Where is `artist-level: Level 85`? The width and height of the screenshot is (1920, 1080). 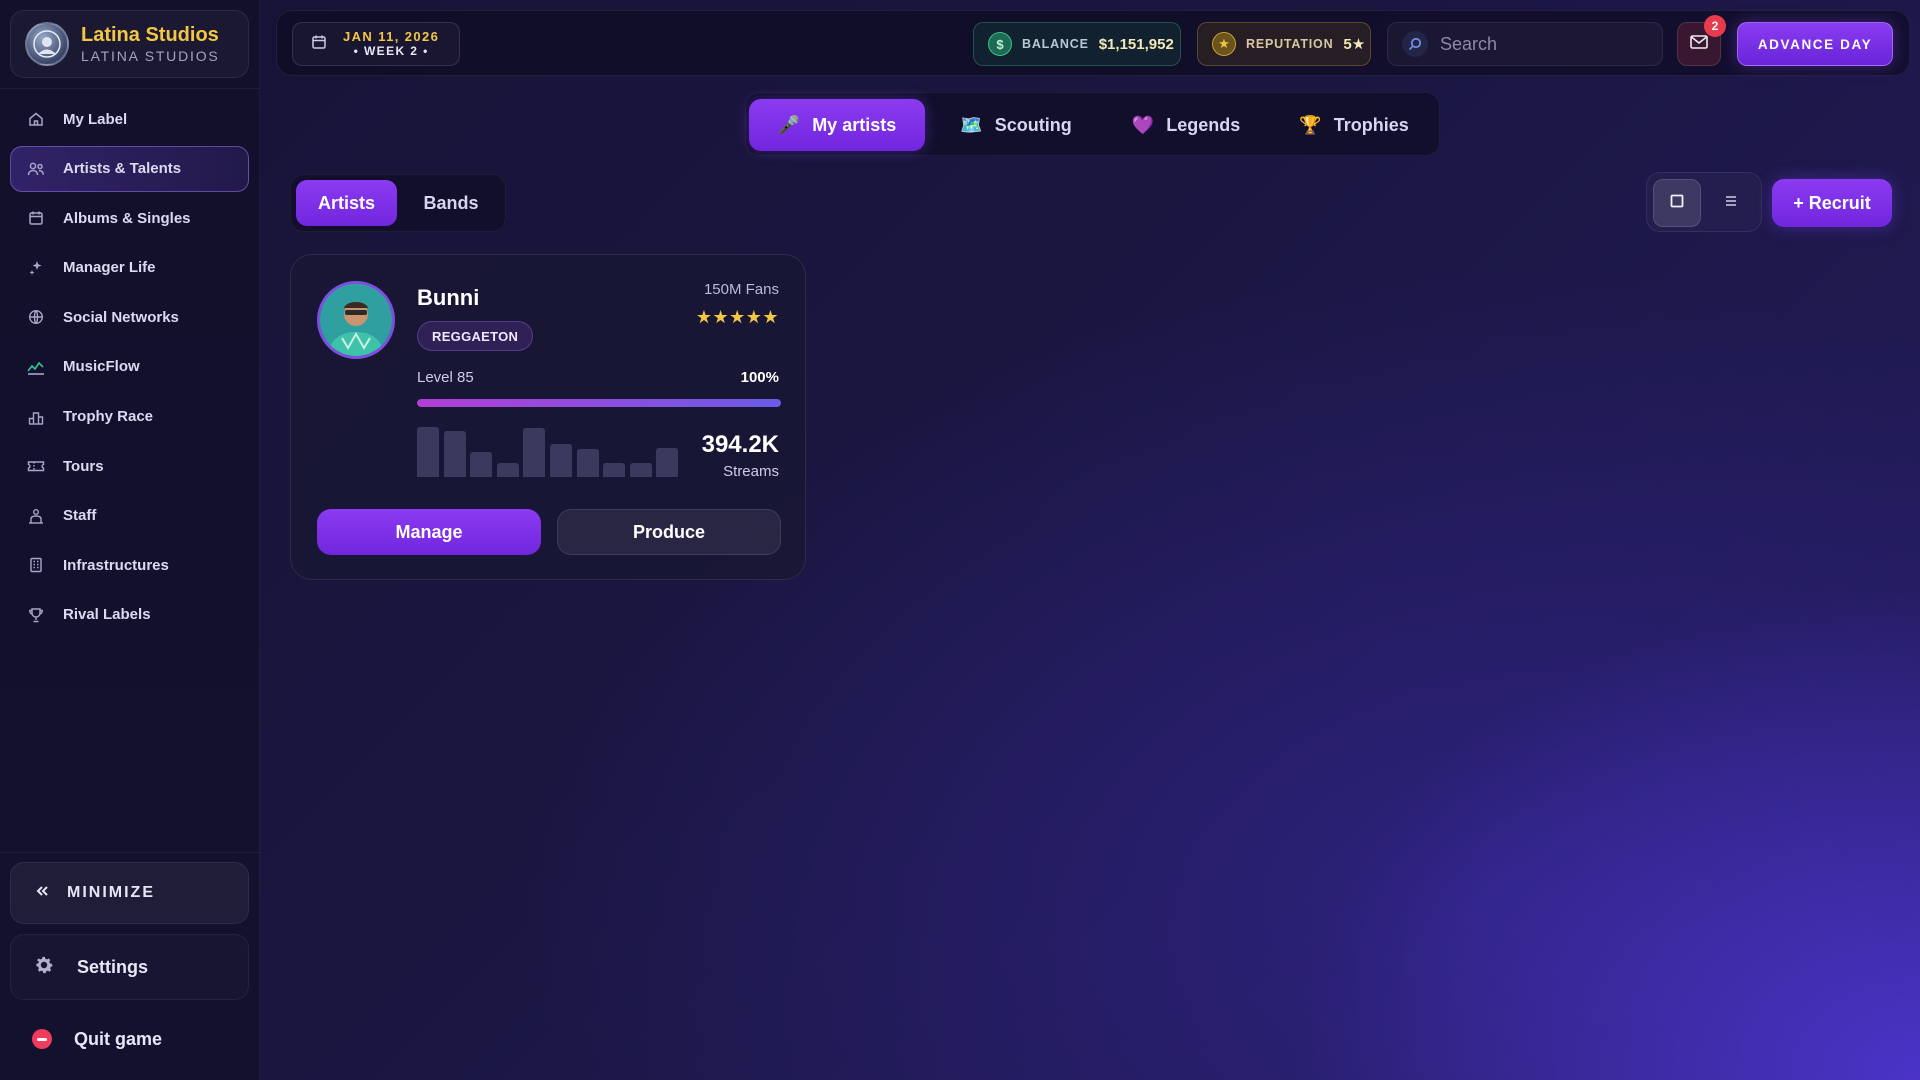 artist-level: Level 85 is located at coordinates (445, 377).